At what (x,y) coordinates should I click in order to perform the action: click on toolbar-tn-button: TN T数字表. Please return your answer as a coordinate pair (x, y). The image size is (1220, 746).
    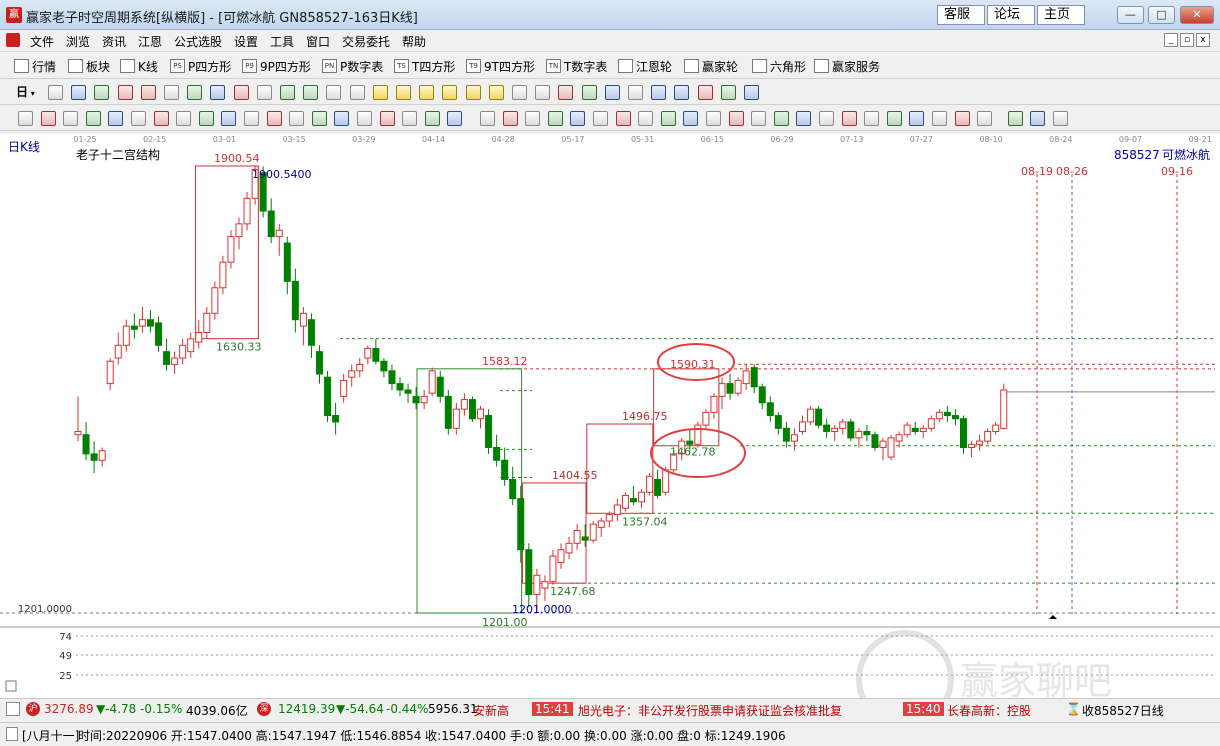
    Looking at the image, I should click on (576, 66).